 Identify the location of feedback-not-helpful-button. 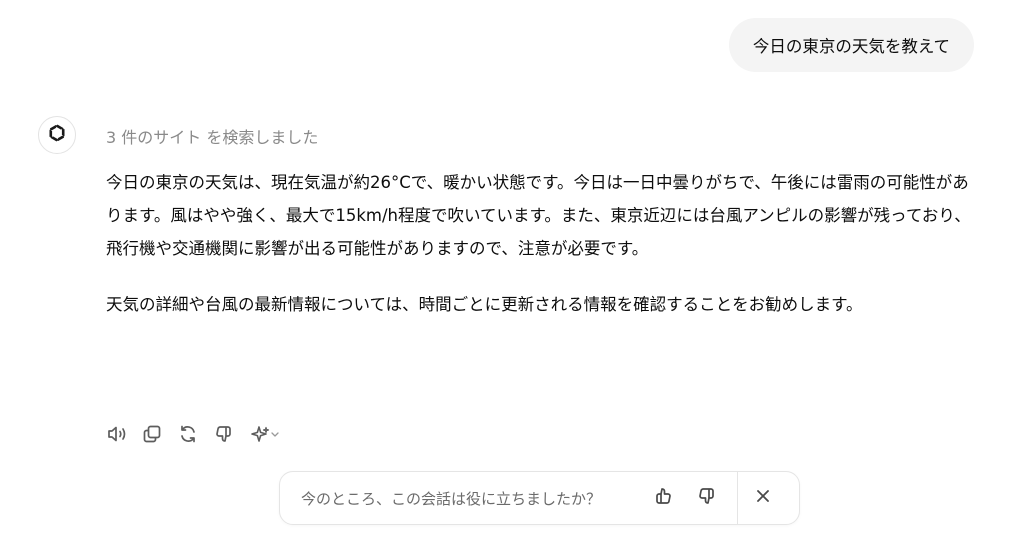
(707, 498).